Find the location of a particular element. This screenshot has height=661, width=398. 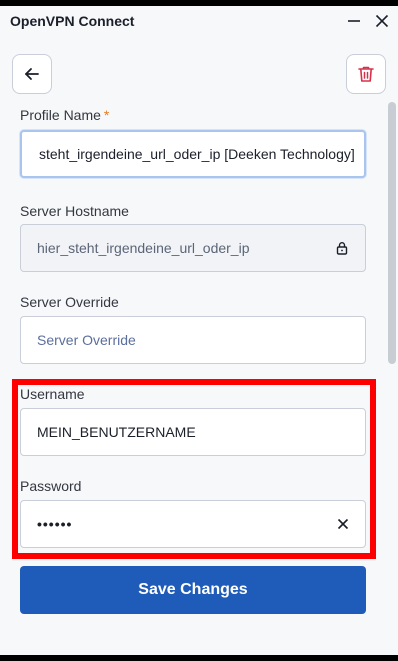

username-label: Username is located at coordinates (52, 394).